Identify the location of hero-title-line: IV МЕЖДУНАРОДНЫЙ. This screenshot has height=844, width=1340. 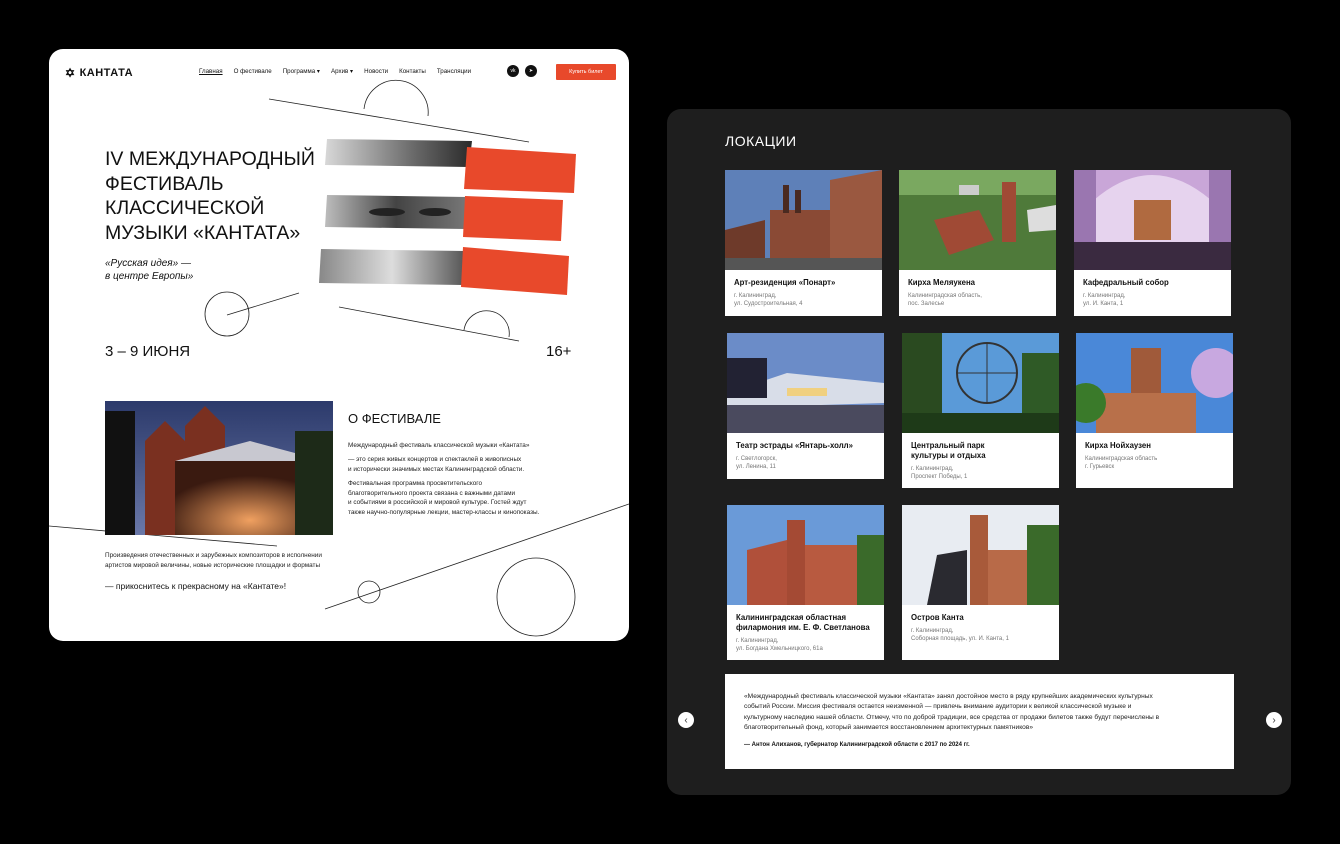
(210, 159).